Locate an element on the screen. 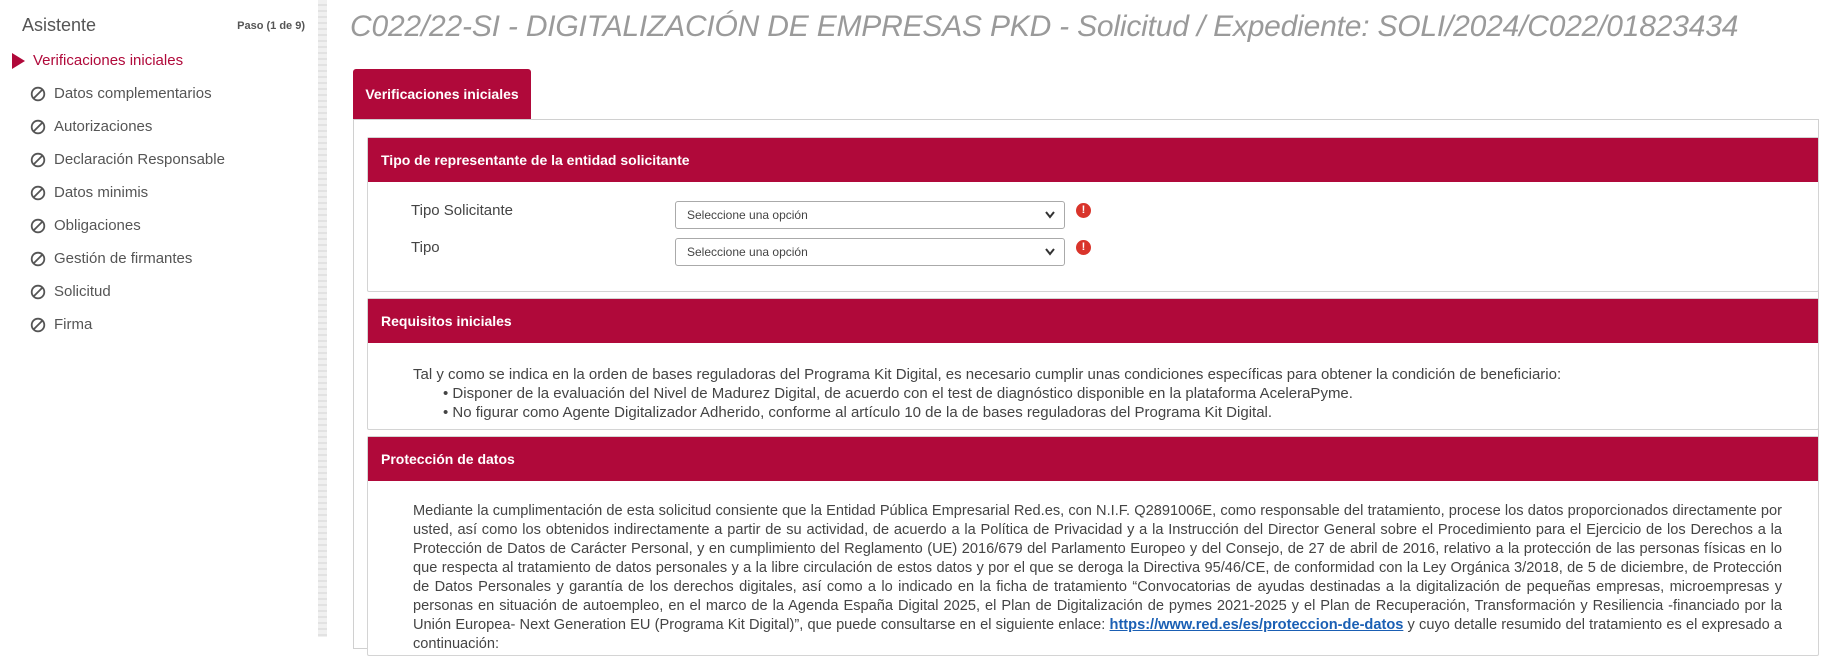 This screenshot has width=1835, height=656. sidebar-item-gestion-de-firmantes: Gestión de firmantes is located at coordinates (159, 262).